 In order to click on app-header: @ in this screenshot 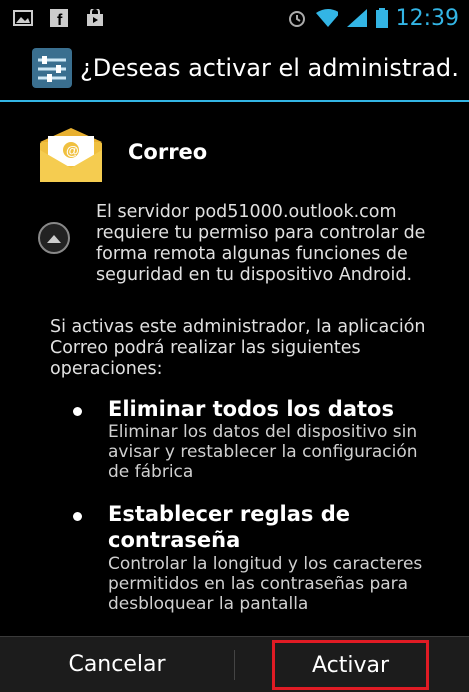, I will do `click(71, 158)`.